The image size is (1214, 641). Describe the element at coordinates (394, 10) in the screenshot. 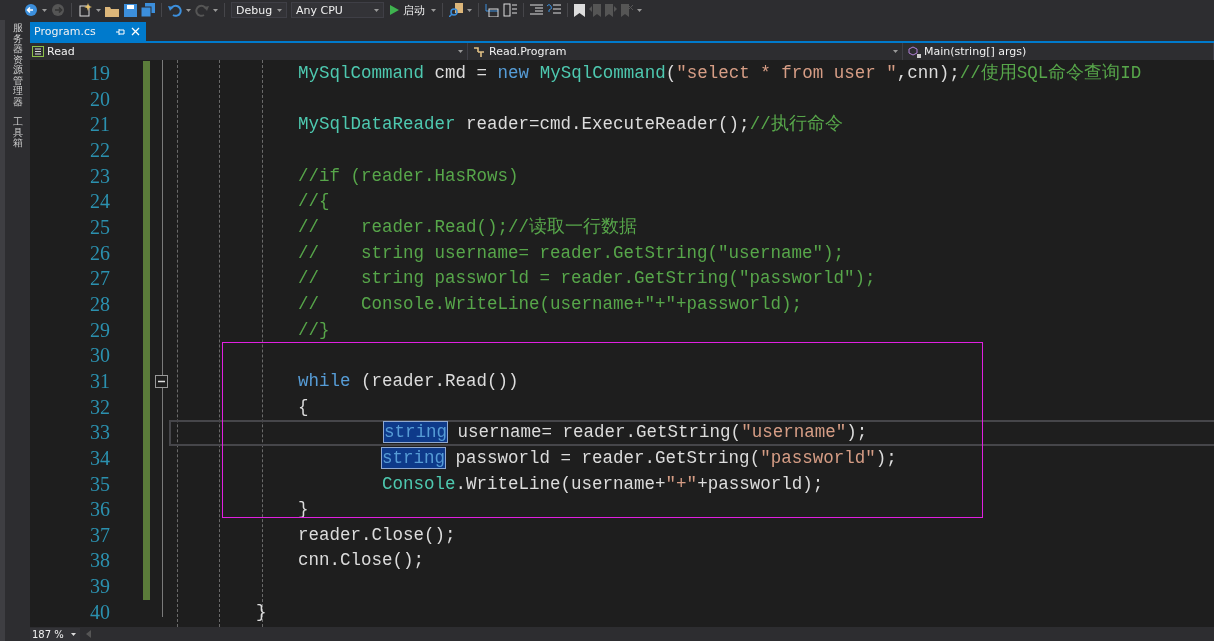

I see `play-icon` at that location.